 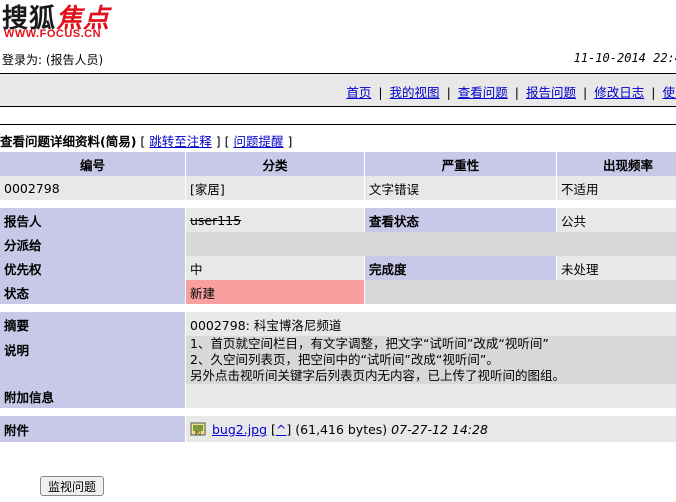 I want to click on nav-changelog: 修改日志, so click(x=619, y=92).